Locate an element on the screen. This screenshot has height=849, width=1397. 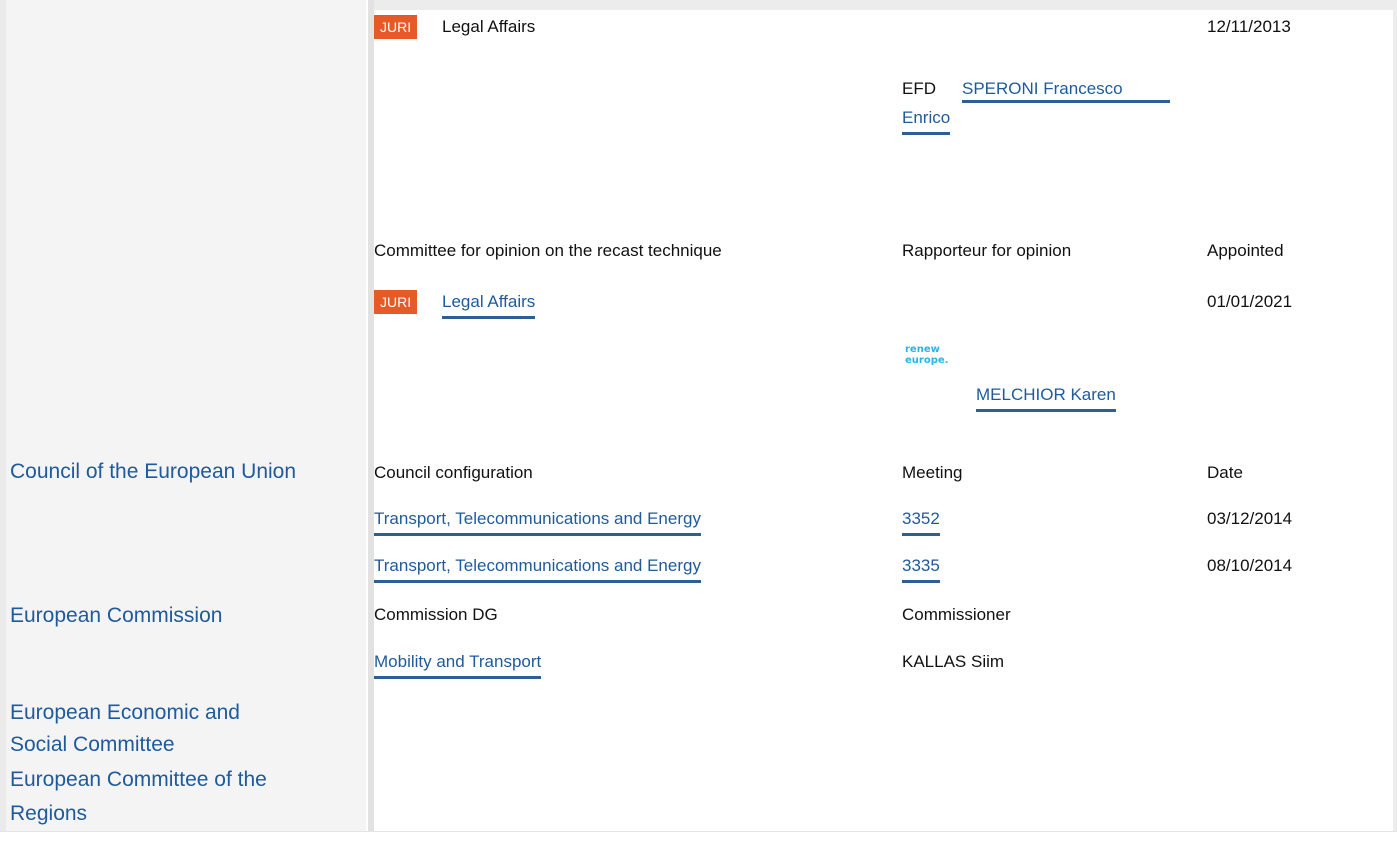
committee-name: Legal Affairs is located at coordinates (489, 26).